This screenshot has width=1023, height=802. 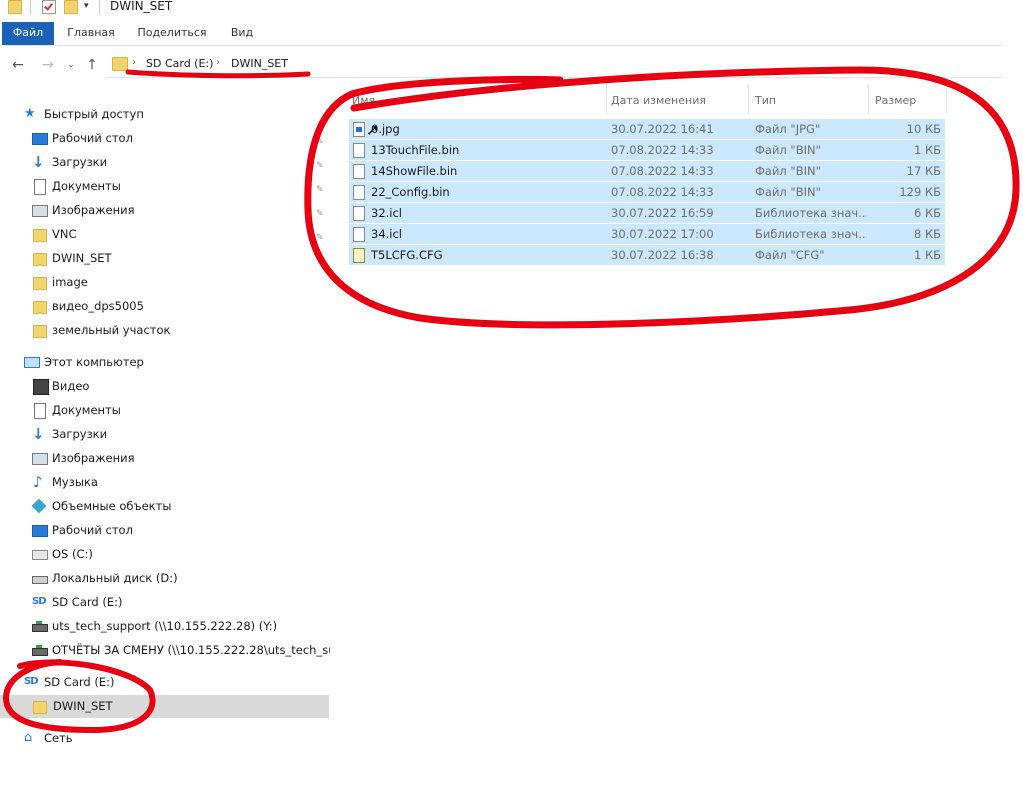 I want to click on nav-label: Рабочий стол, so click(x=92, y=138).